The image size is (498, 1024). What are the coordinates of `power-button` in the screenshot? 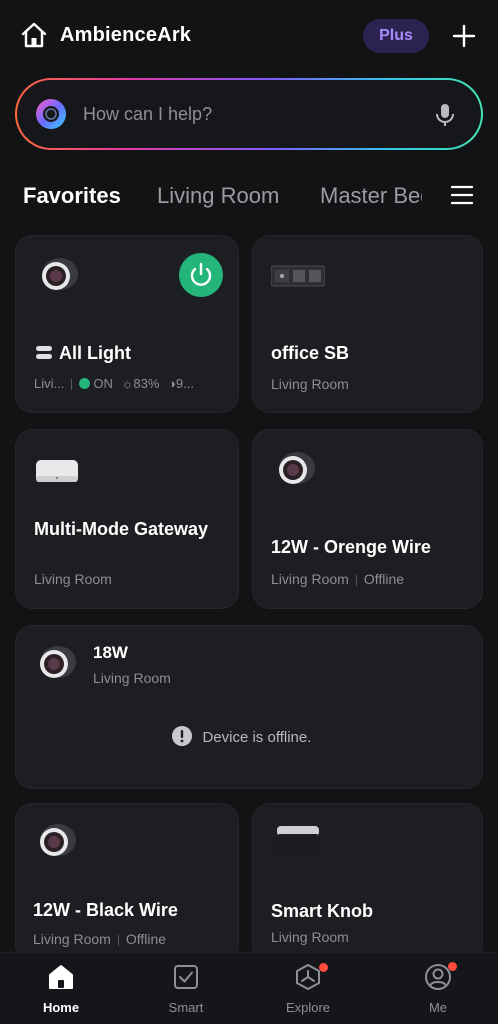 It's located at (201, 275).